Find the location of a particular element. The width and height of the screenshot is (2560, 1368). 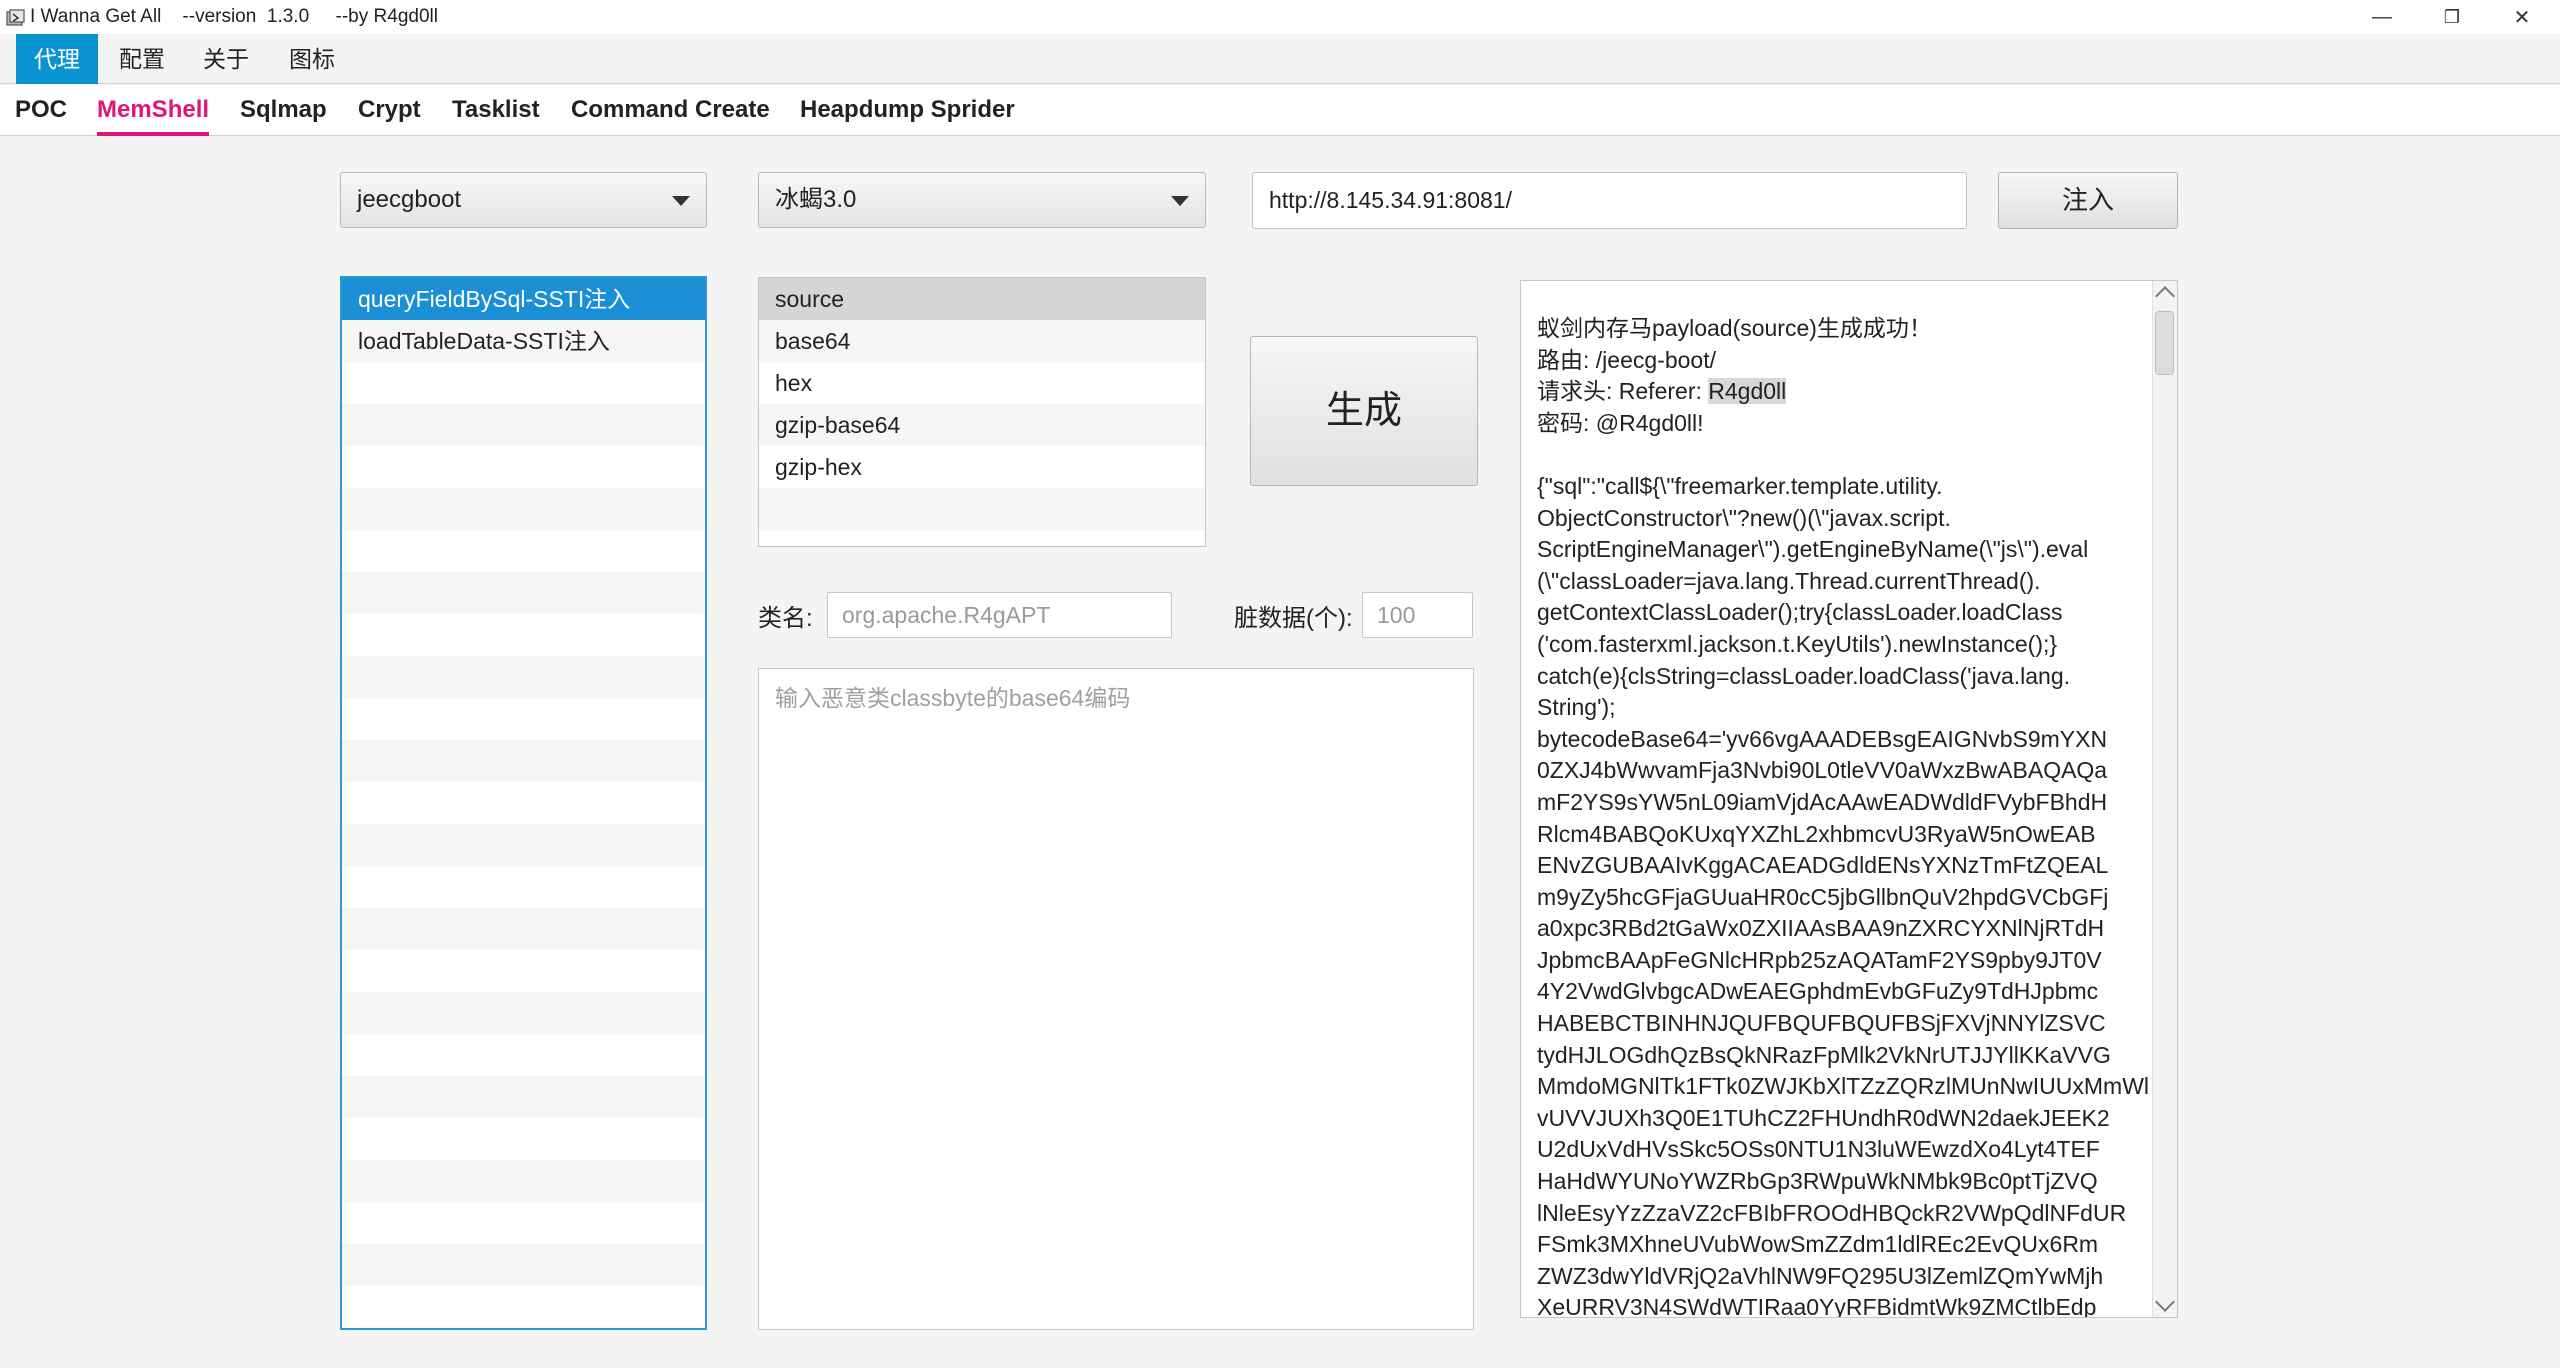

encode-list-item: source is located at coordinates (982, 299).